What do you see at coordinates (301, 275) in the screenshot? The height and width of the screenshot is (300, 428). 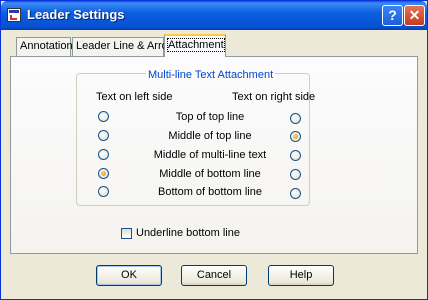 I see `help-button: Help` at bounding box center [301, 275].